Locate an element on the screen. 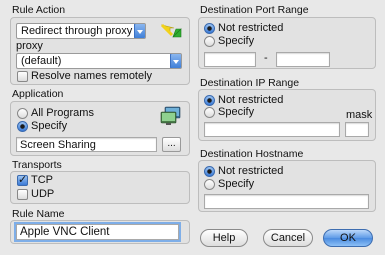  udp-checkbox is located at coordinates (22, 194).